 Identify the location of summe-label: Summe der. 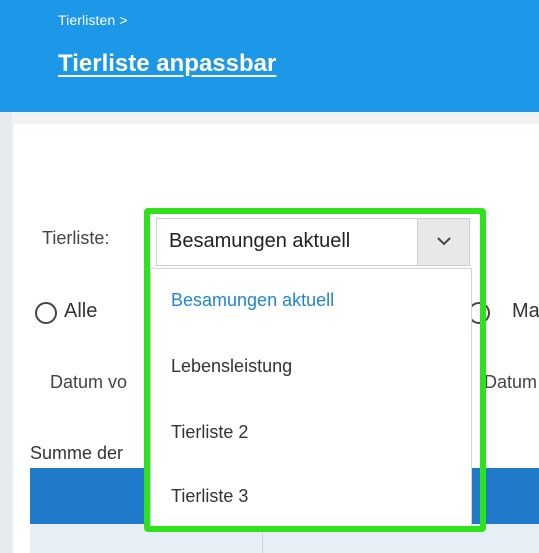
(77, 453).